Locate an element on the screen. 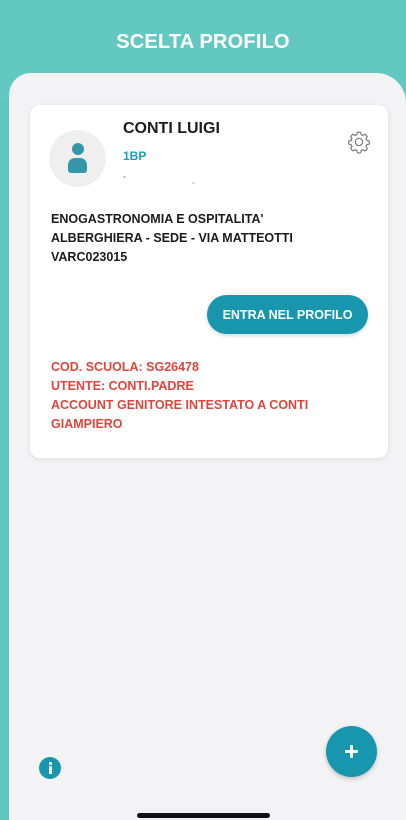 Image resolution: width=406 pixels, height=820 pixels. home-indicator is located at coordinates (203, 815).